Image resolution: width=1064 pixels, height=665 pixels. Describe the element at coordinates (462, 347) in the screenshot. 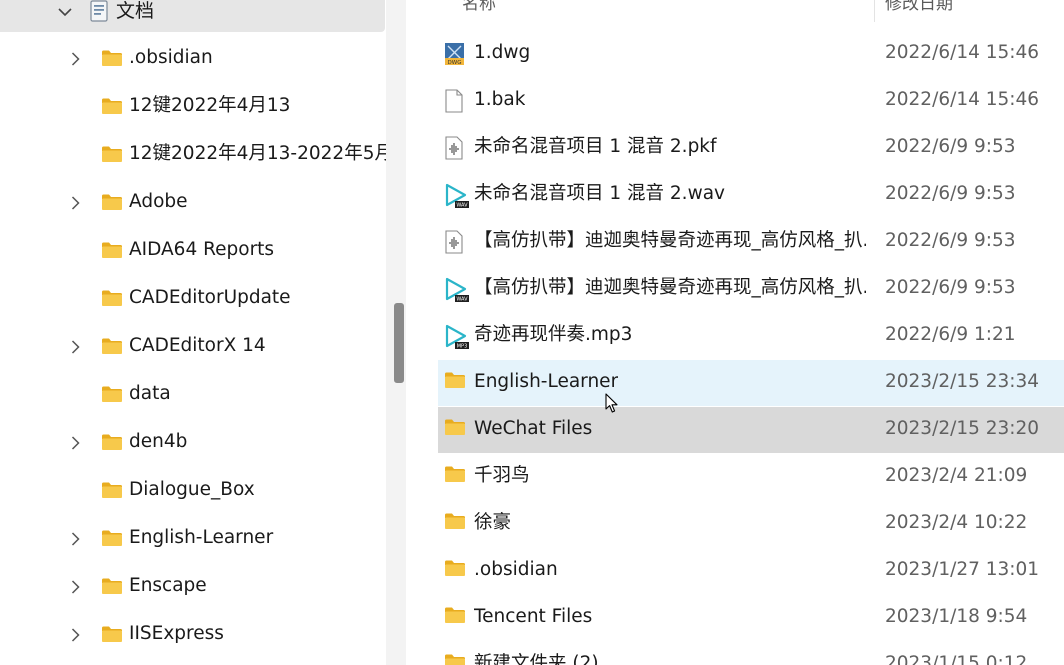

I see `svg-text: MP3` at that location.